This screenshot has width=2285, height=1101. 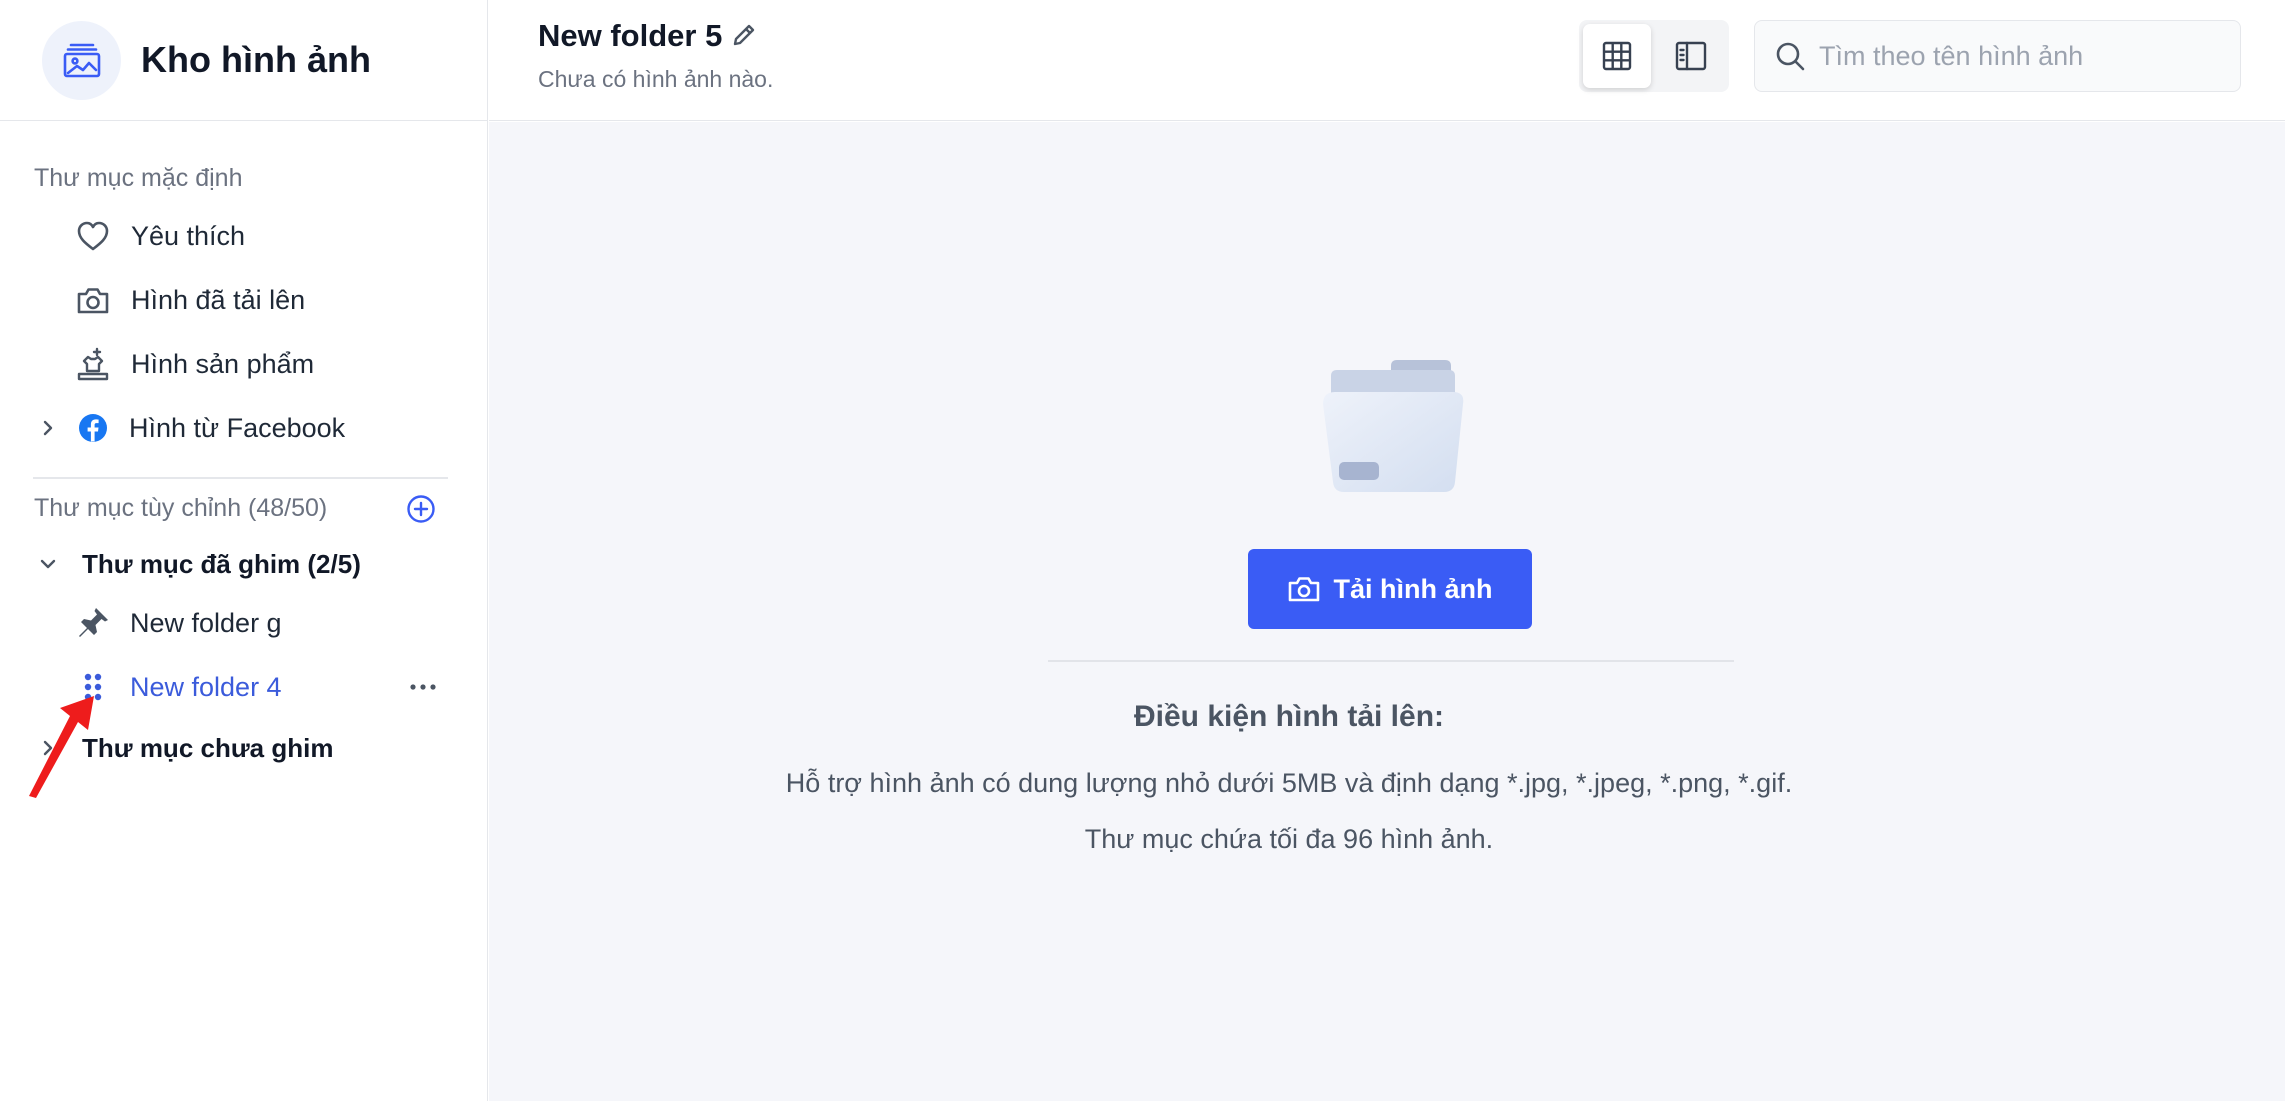 I want to click on product-icon, so click(x=93, y=364).